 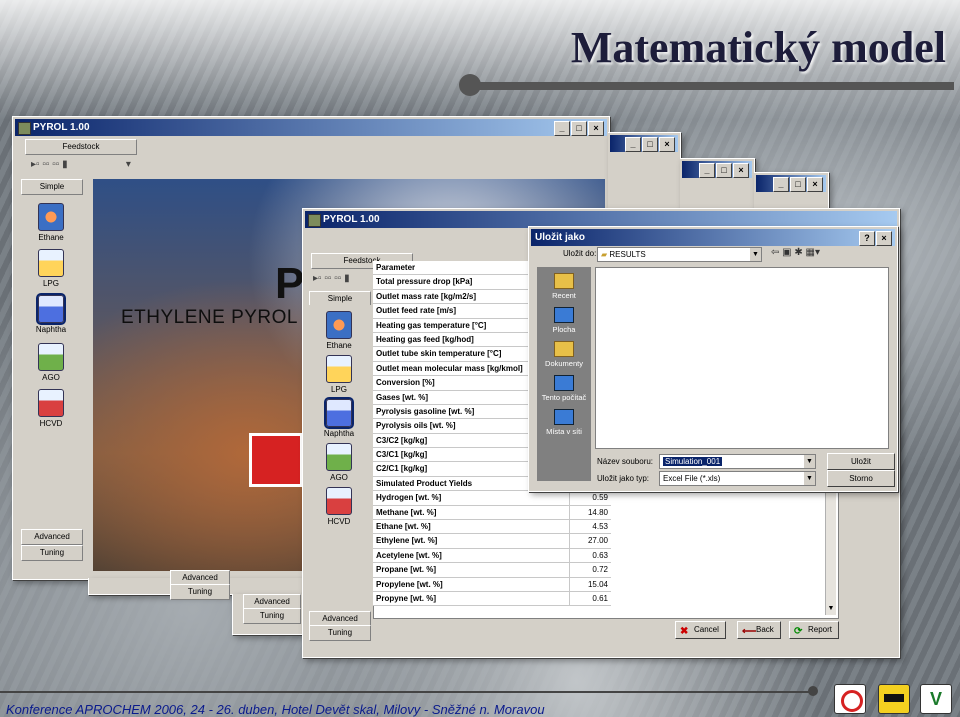 I want to click on cancel-button: ✖ Cancel, so click(x=700, y=630).